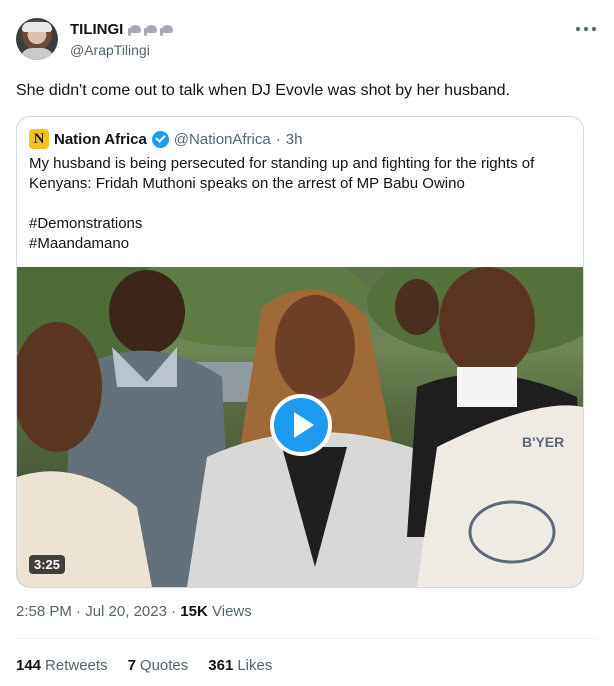 Image resolution: width=614 pixels, height=686 pixels. I want to click on name-emoji-badges, so click(151, 30).